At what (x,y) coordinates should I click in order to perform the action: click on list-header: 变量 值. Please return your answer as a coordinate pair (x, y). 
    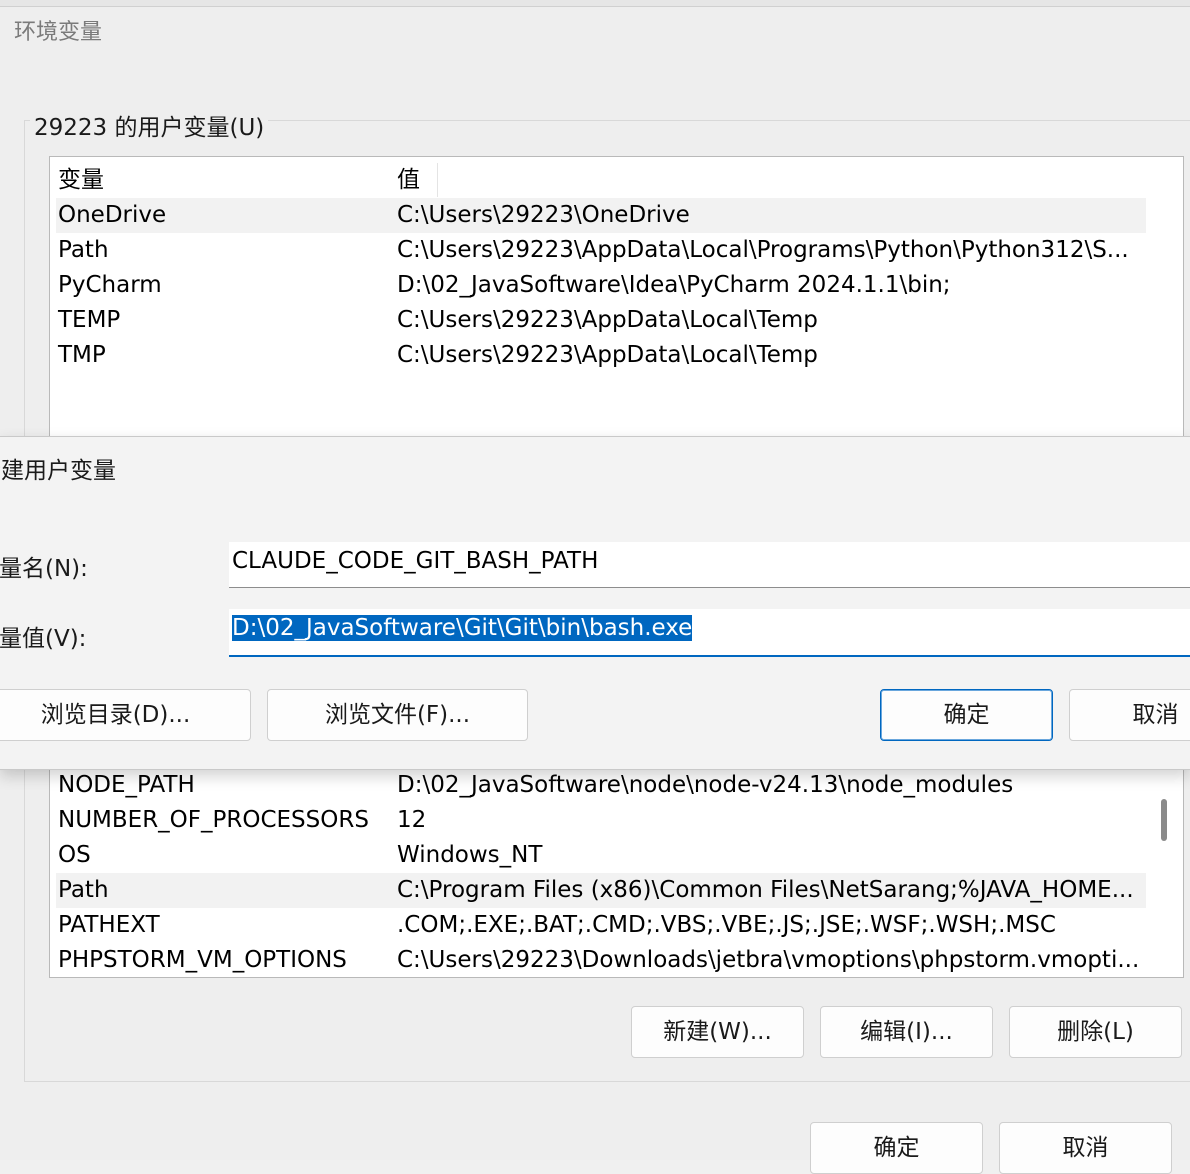
    Looking at the image, I should click on (601, 180).